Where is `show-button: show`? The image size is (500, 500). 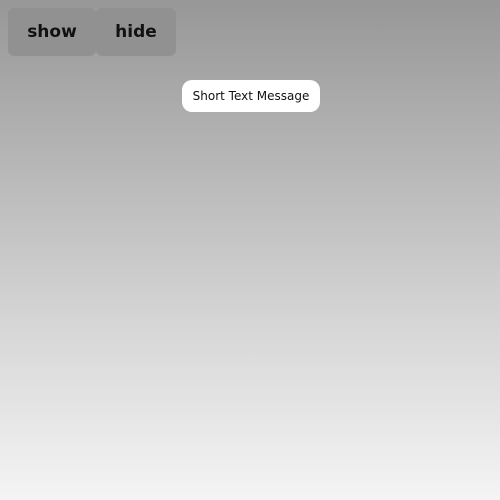 show-button: show is located at coordinates (52, 32).